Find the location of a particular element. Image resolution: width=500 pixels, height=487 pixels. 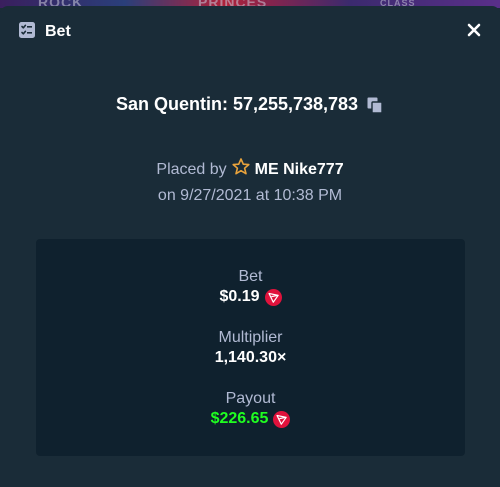

modal-header: Bet is located at coordinates (44, 32).